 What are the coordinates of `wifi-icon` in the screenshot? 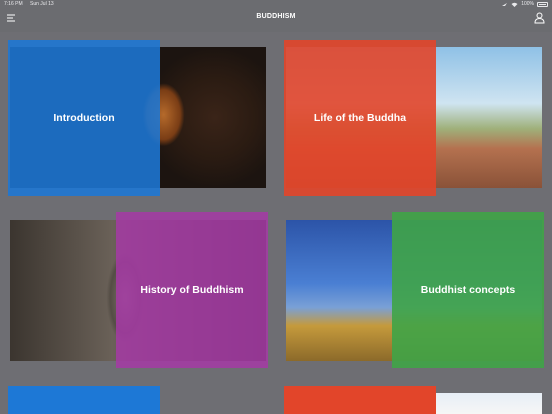 It's located at (514, 4).